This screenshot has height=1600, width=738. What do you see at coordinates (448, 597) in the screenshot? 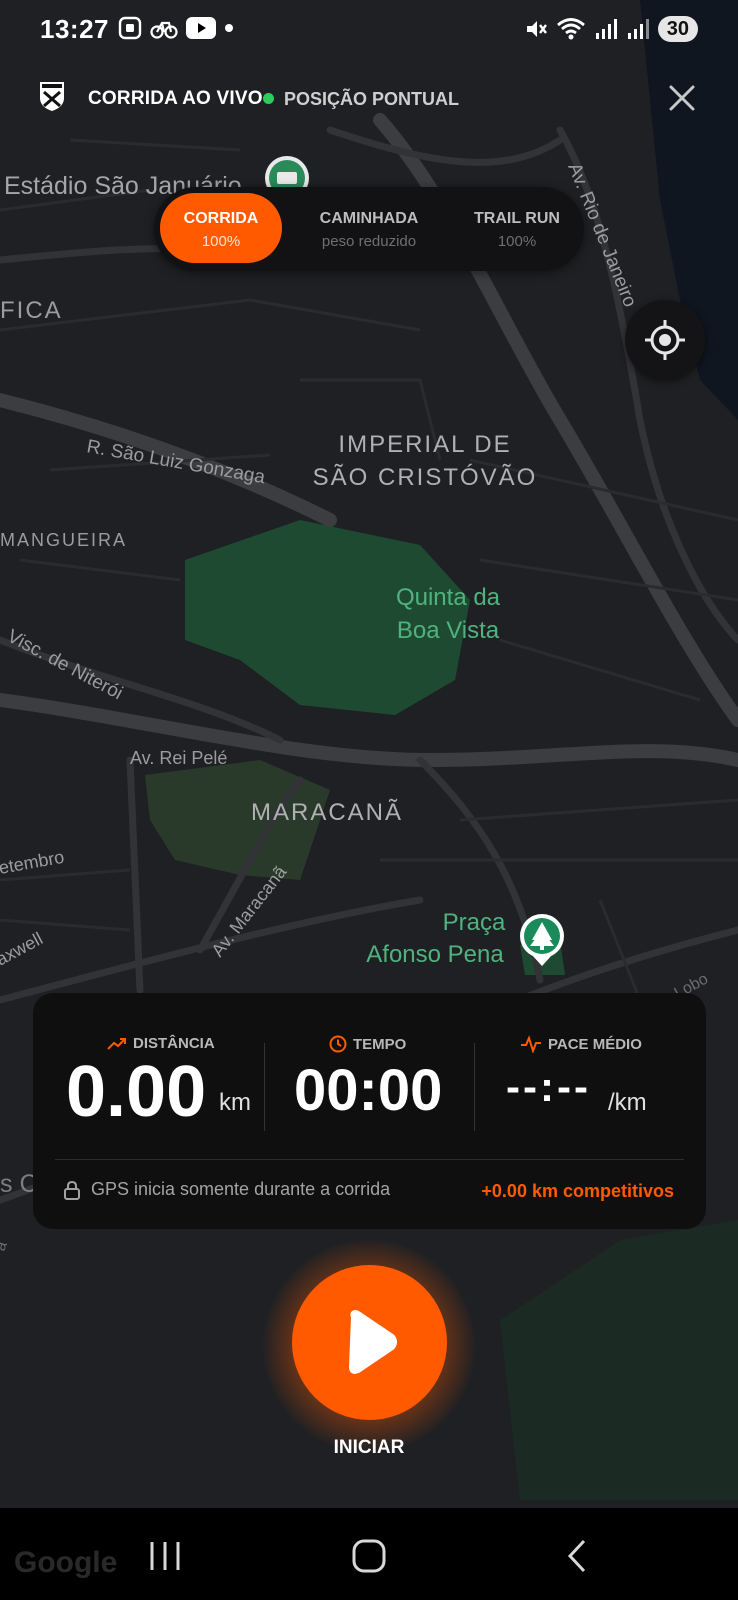
I see `map-label: Quinta da` at bounding box center [448, 597].